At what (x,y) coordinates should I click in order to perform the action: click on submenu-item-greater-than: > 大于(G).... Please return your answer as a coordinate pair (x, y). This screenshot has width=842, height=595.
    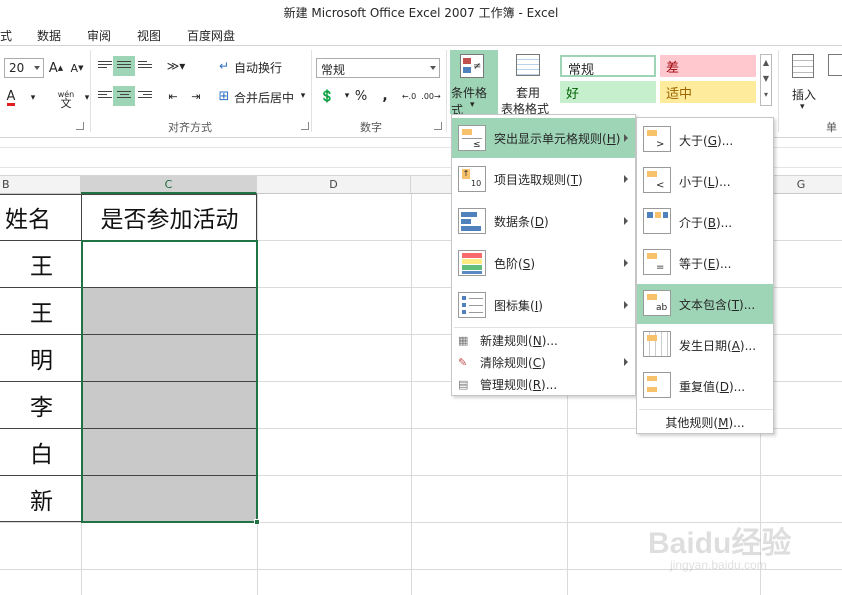
    Looking at the image, I should click on (705, 140).